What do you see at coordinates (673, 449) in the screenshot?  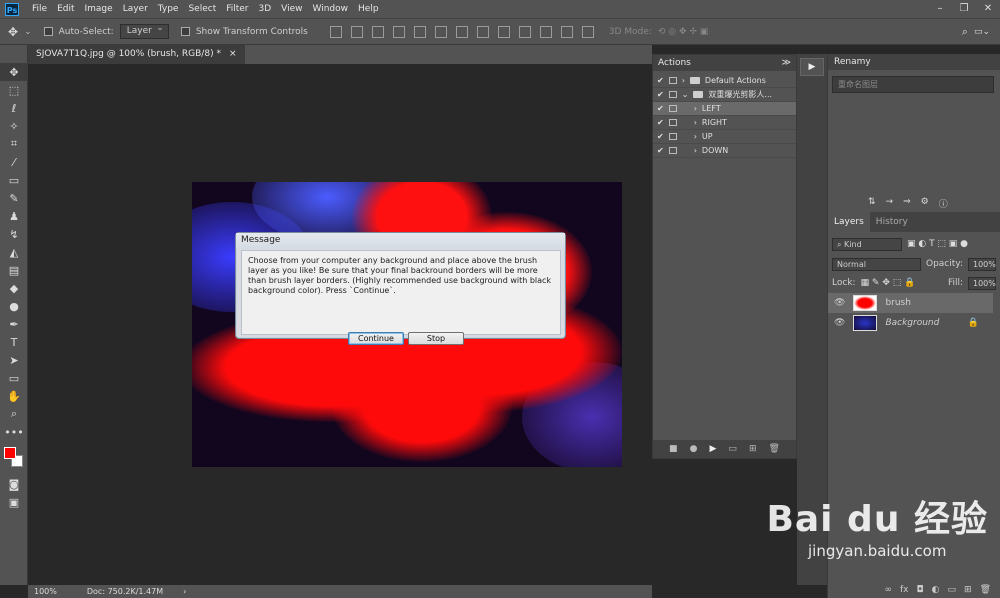 I see `stop-recording-icon: ■` at bounding box center [673, 449].